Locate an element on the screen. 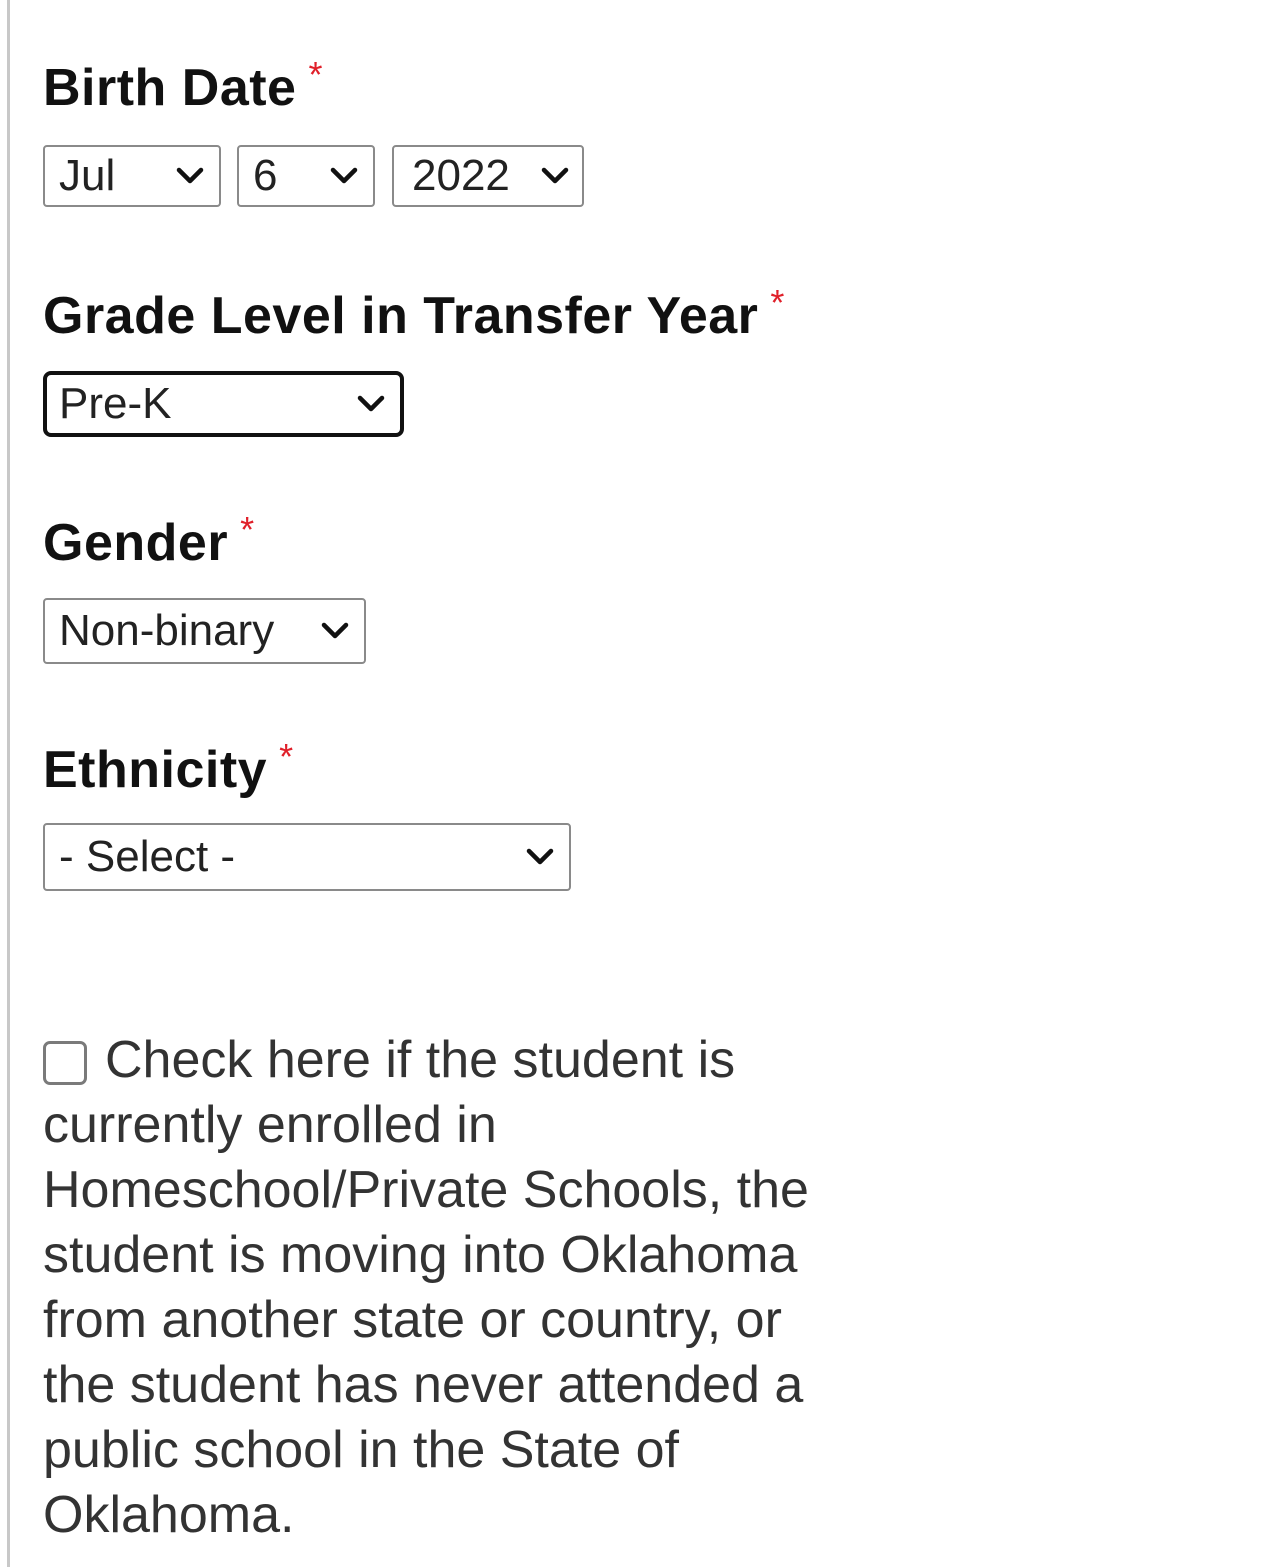 The width and height of the screenshot is (1280, 1567). birth-day-value: 6 is located at coordinates (265, 175).